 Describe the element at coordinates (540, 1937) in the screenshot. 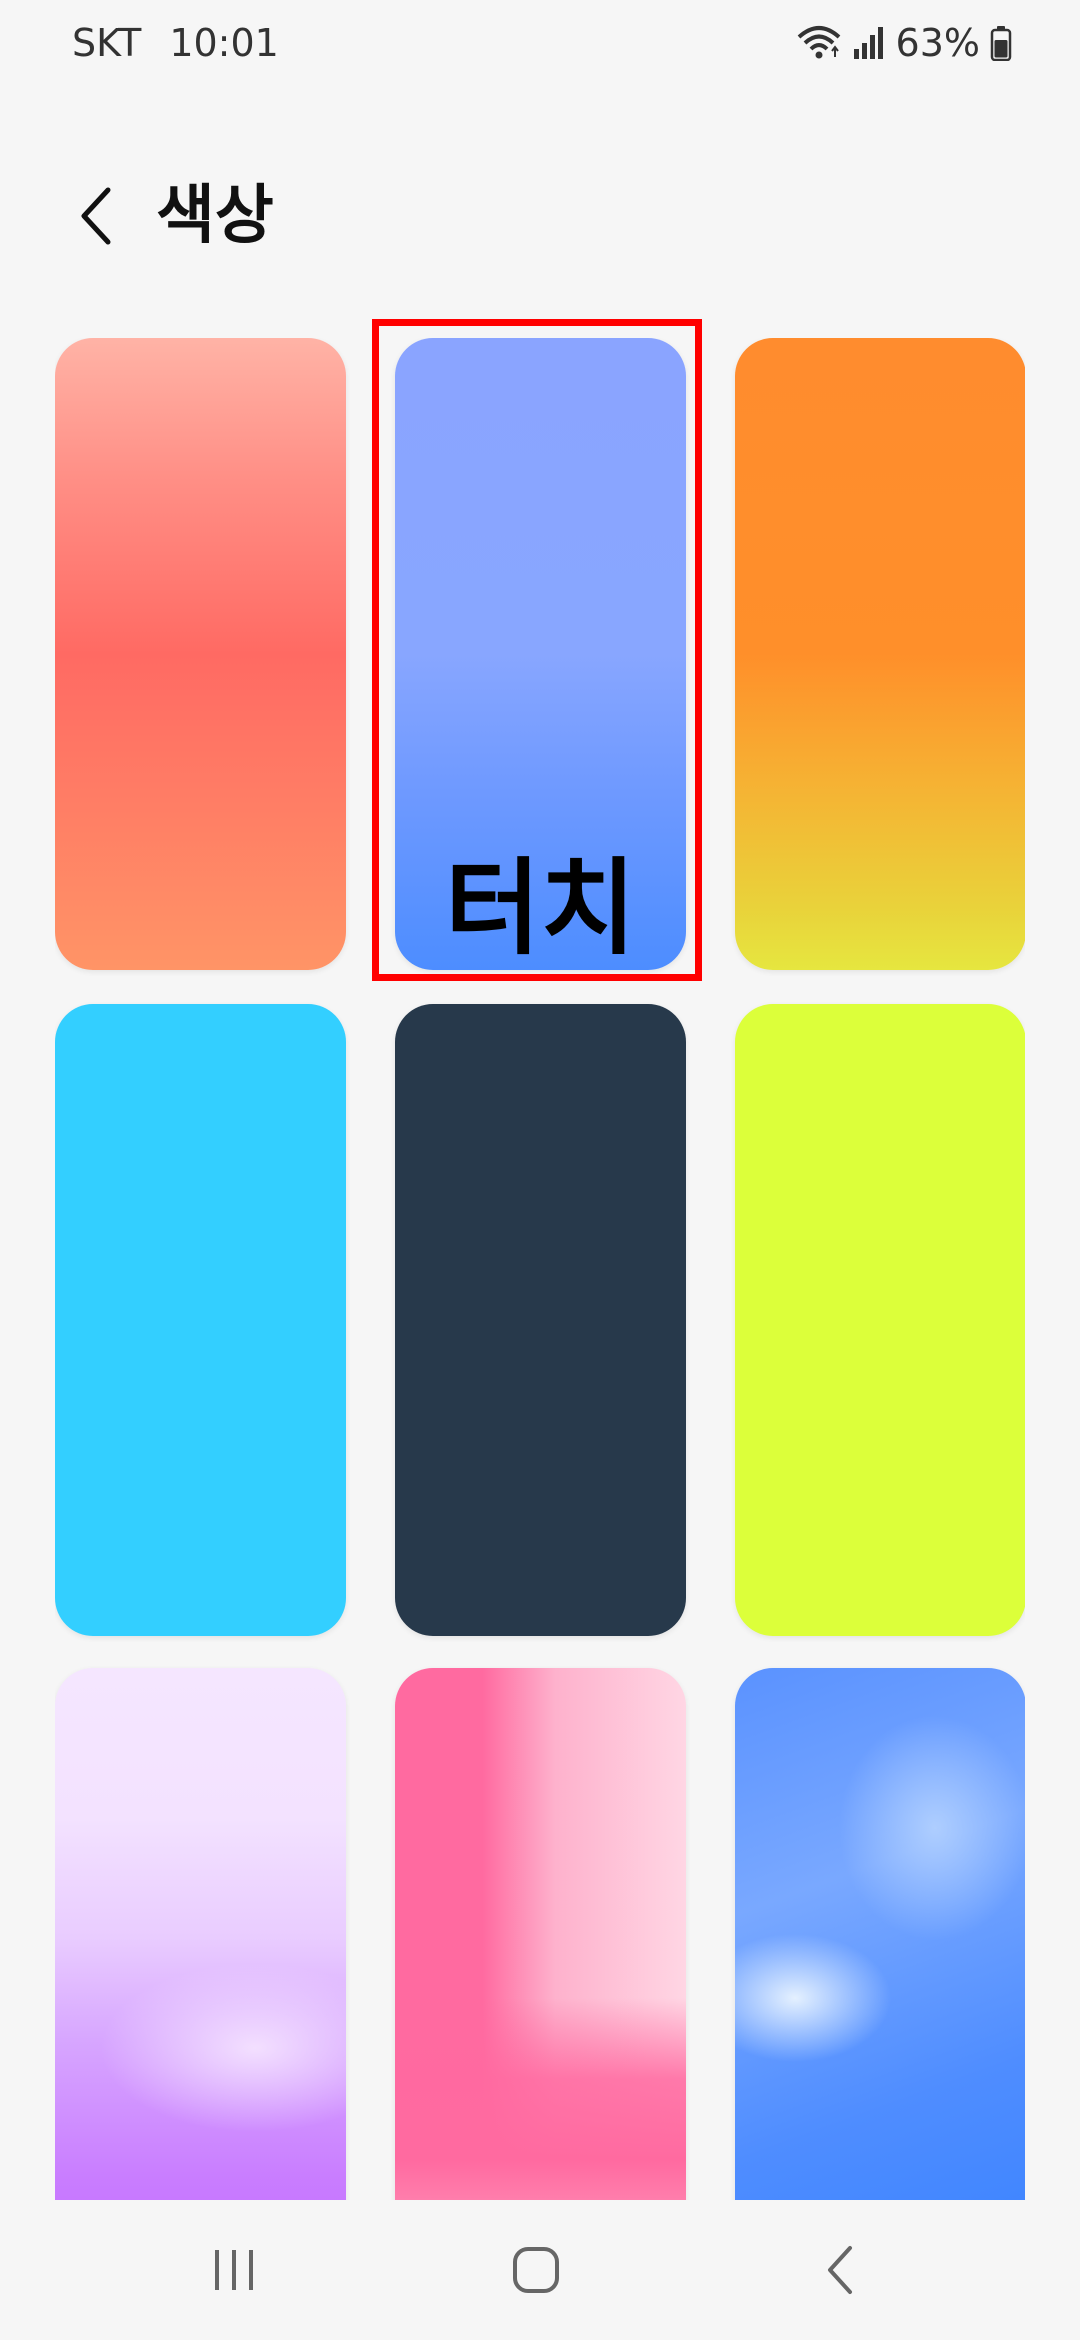

I see `swatch-pink-blur` at that location.